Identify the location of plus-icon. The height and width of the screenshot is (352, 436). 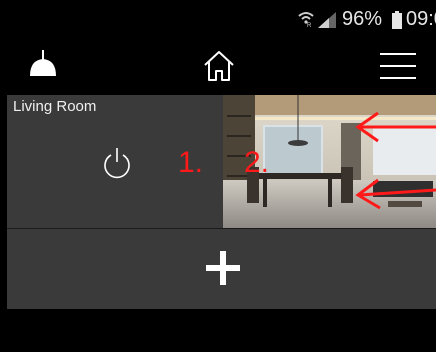
(223, 268).